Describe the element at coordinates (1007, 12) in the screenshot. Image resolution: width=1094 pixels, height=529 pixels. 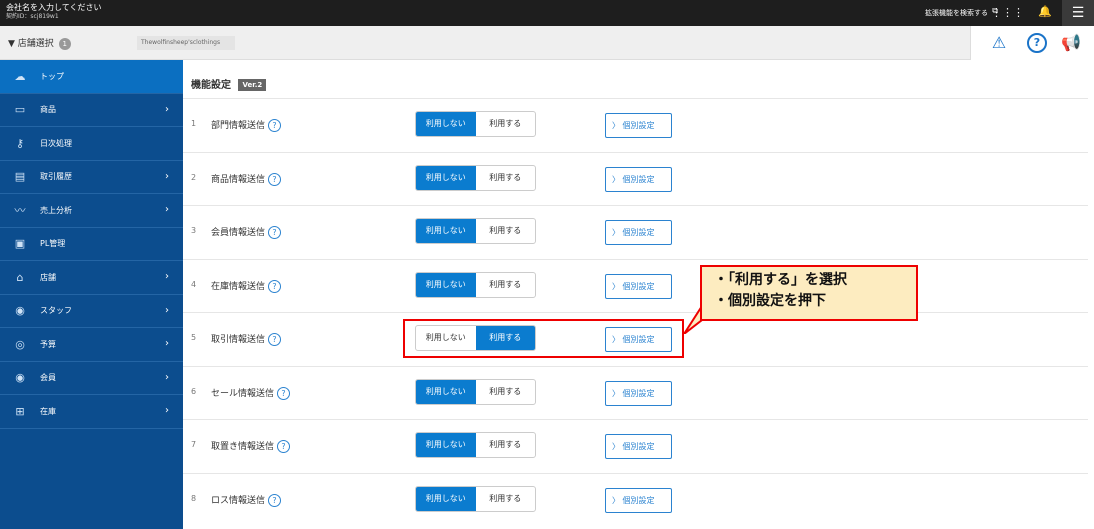
I see `app-grid-icon: ⋮⋮⋮` at that location.